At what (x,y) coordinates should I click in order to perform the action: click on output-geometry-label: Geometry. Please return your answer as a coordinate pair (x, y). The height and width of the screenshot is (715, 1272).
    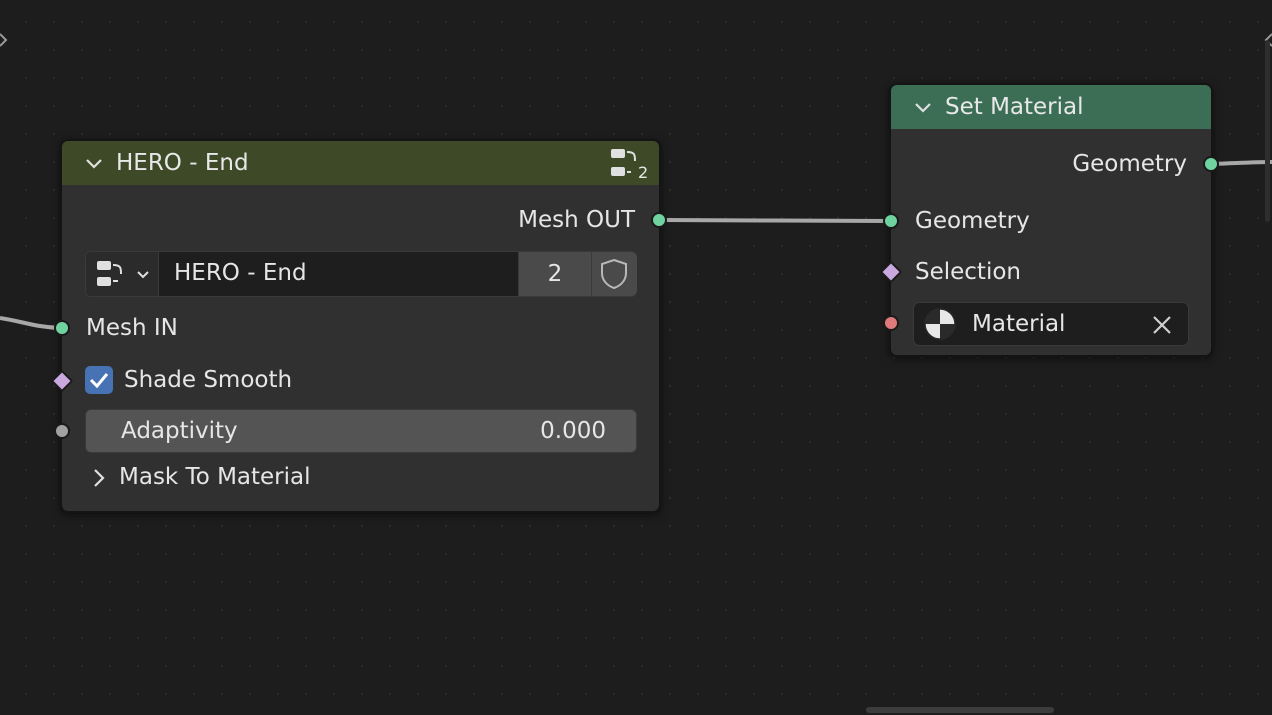
    Looking at the image, I should click on (1129, 164).